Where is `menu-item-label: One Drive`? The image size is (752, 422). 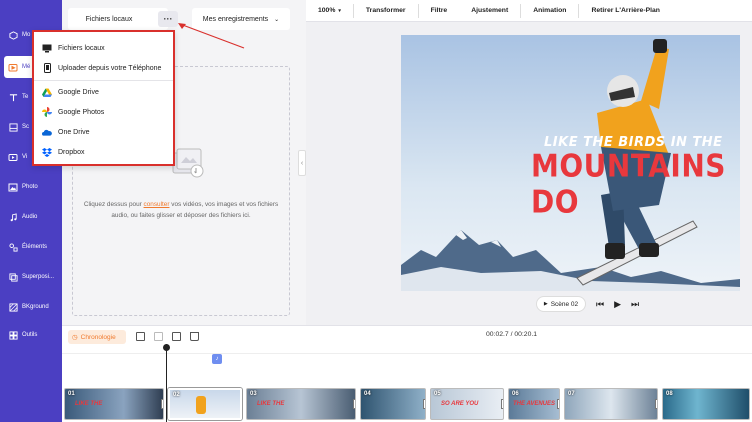 menu-item-label: One Drive is located at coordinates (74, 132).